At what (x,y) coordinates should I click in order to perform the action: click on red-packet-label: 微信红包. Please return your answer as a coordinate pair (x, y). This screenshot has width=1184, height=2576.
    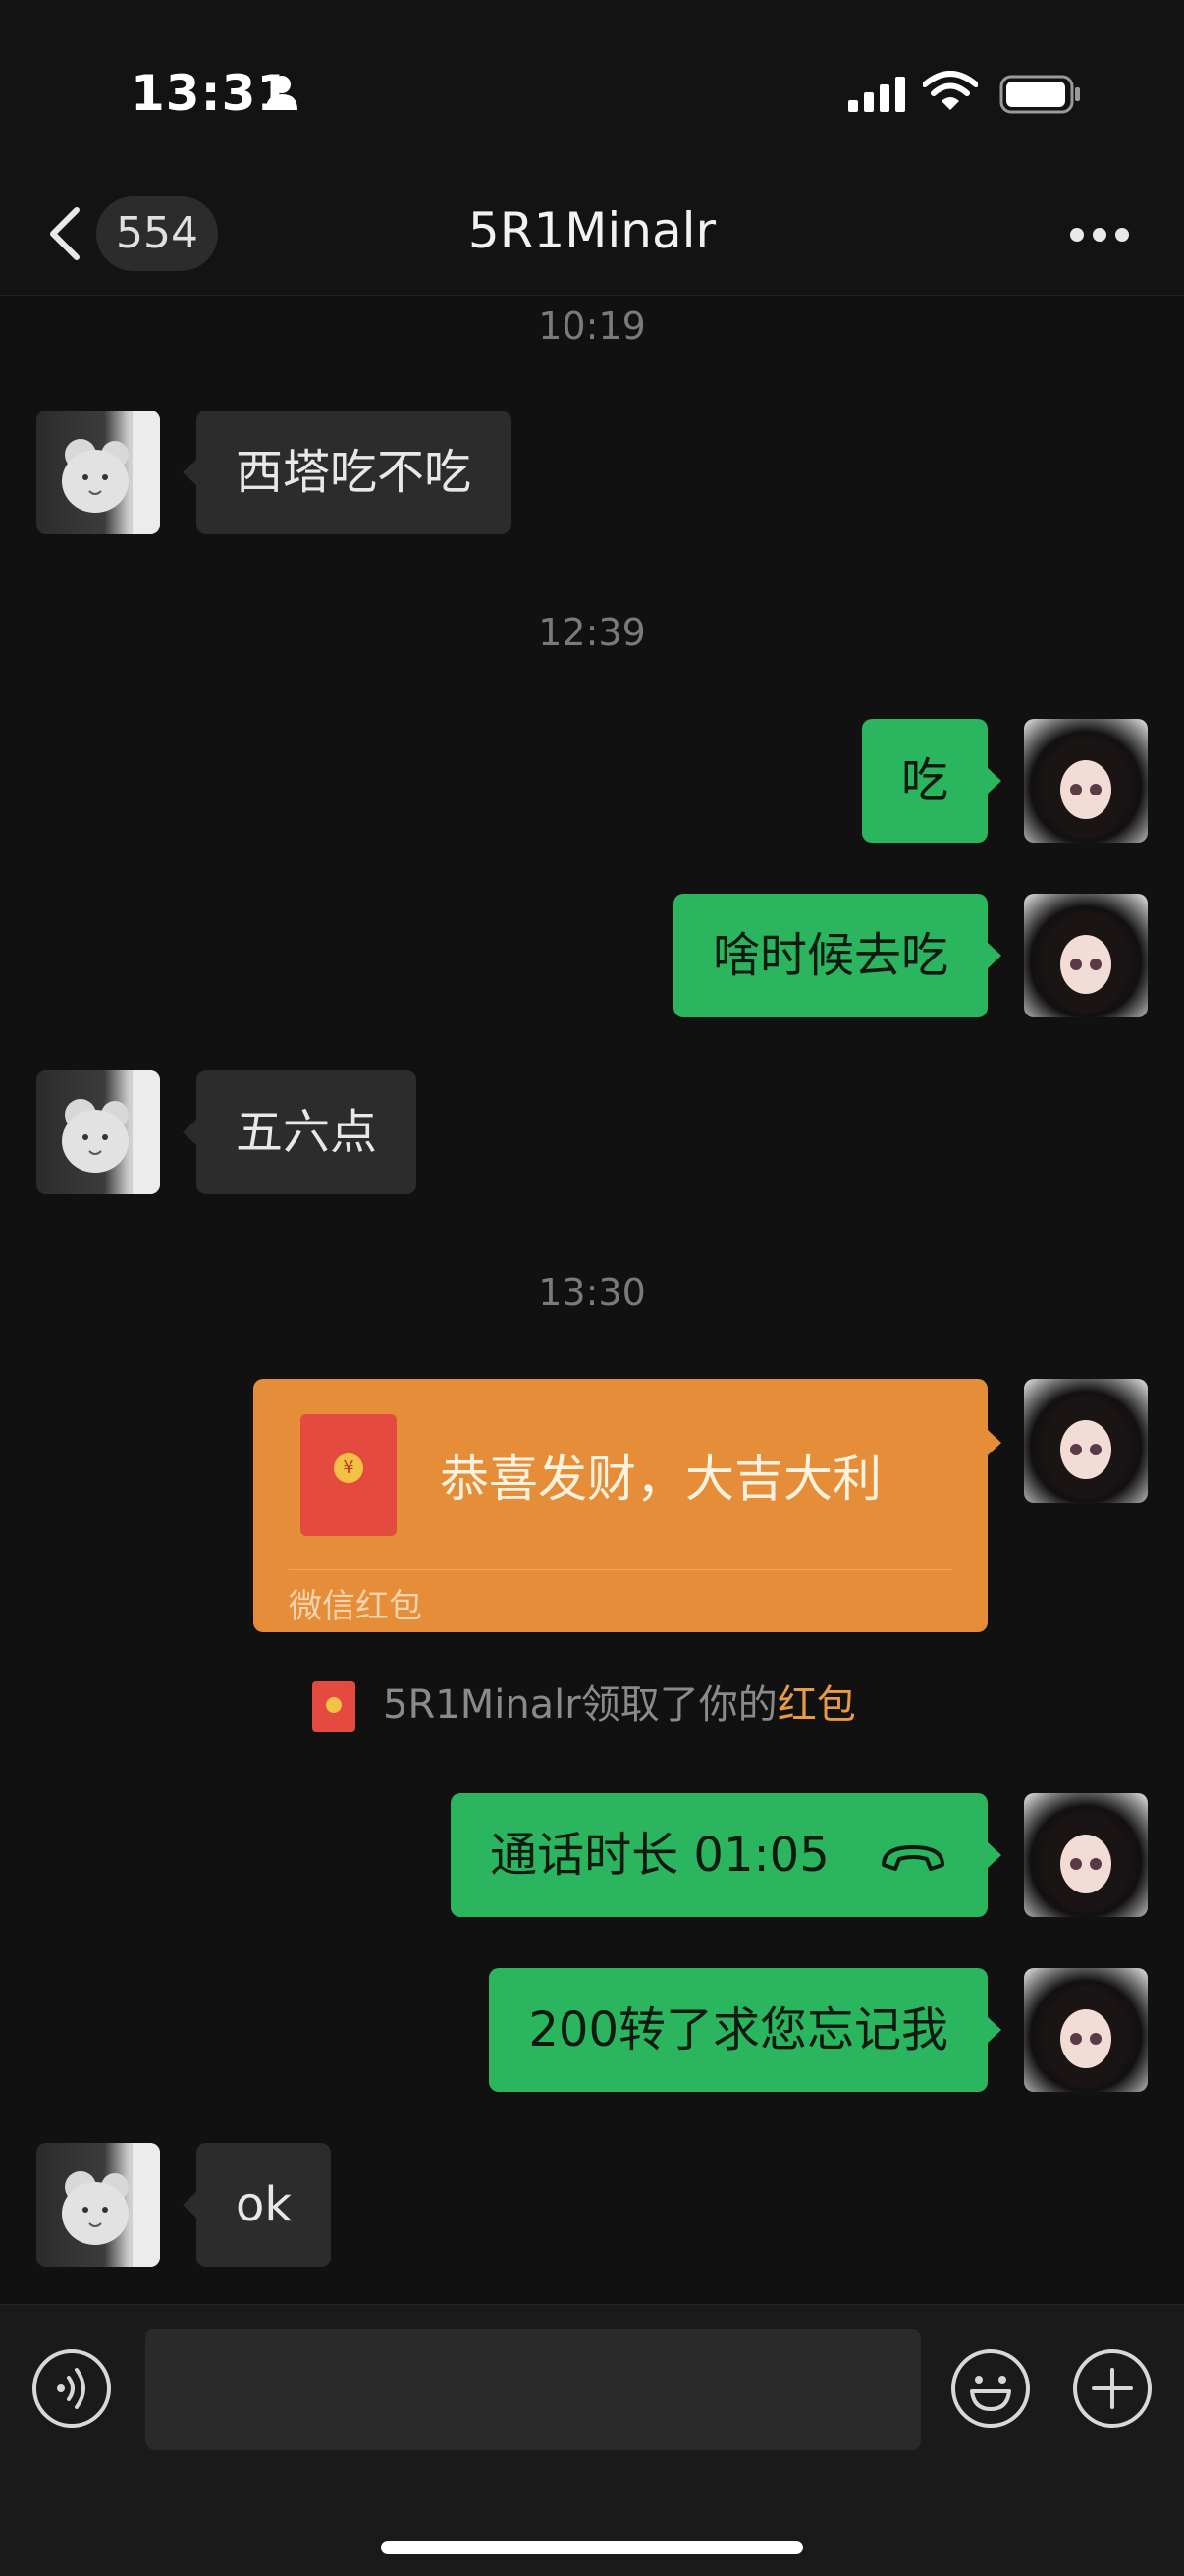
    Looking at the image, I should click on (355, 1607).